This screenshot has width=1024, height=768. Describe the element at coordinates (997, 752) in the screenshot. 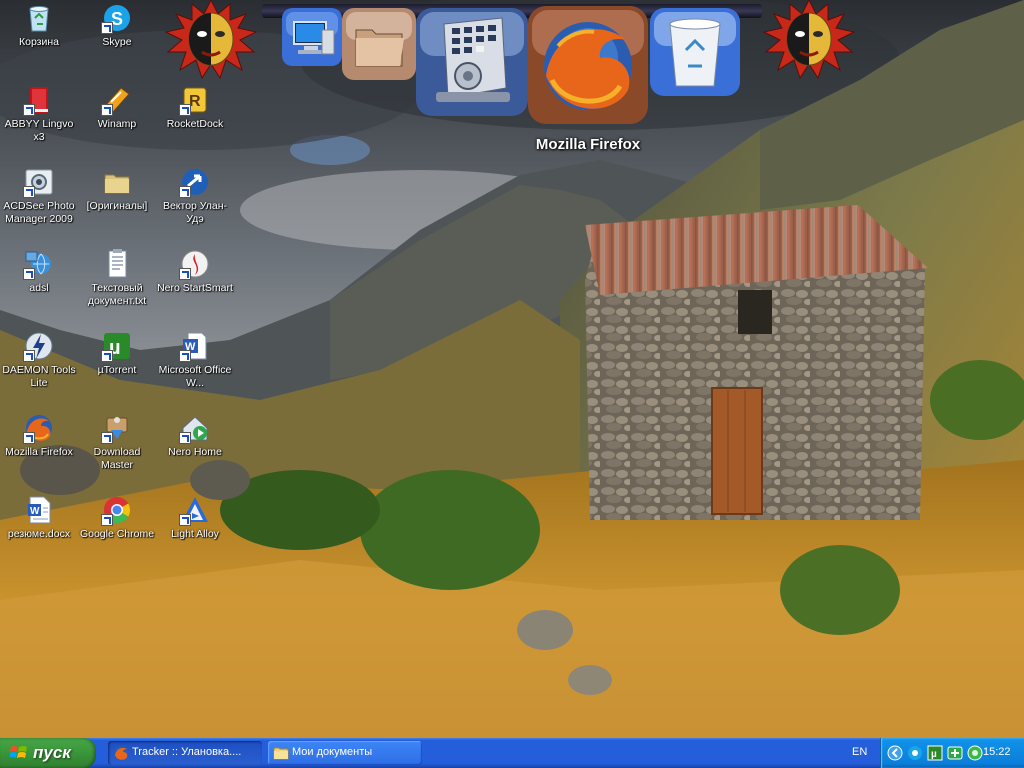

I see `clock: 15:22` at that location.